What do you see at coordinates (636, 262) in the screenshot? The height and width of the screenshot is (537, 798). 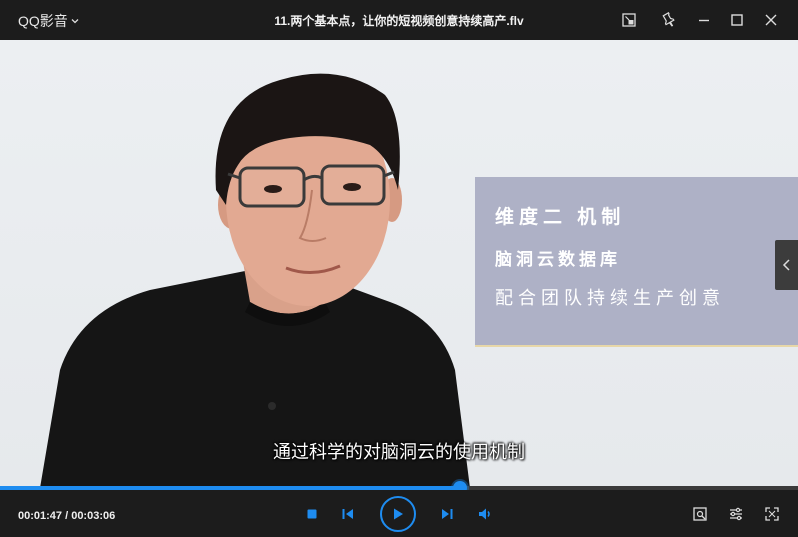 I see `info-card: 维度二 机制 脑洞云数据库 配合团队持续生产创意` at bounding box center [636, 262].